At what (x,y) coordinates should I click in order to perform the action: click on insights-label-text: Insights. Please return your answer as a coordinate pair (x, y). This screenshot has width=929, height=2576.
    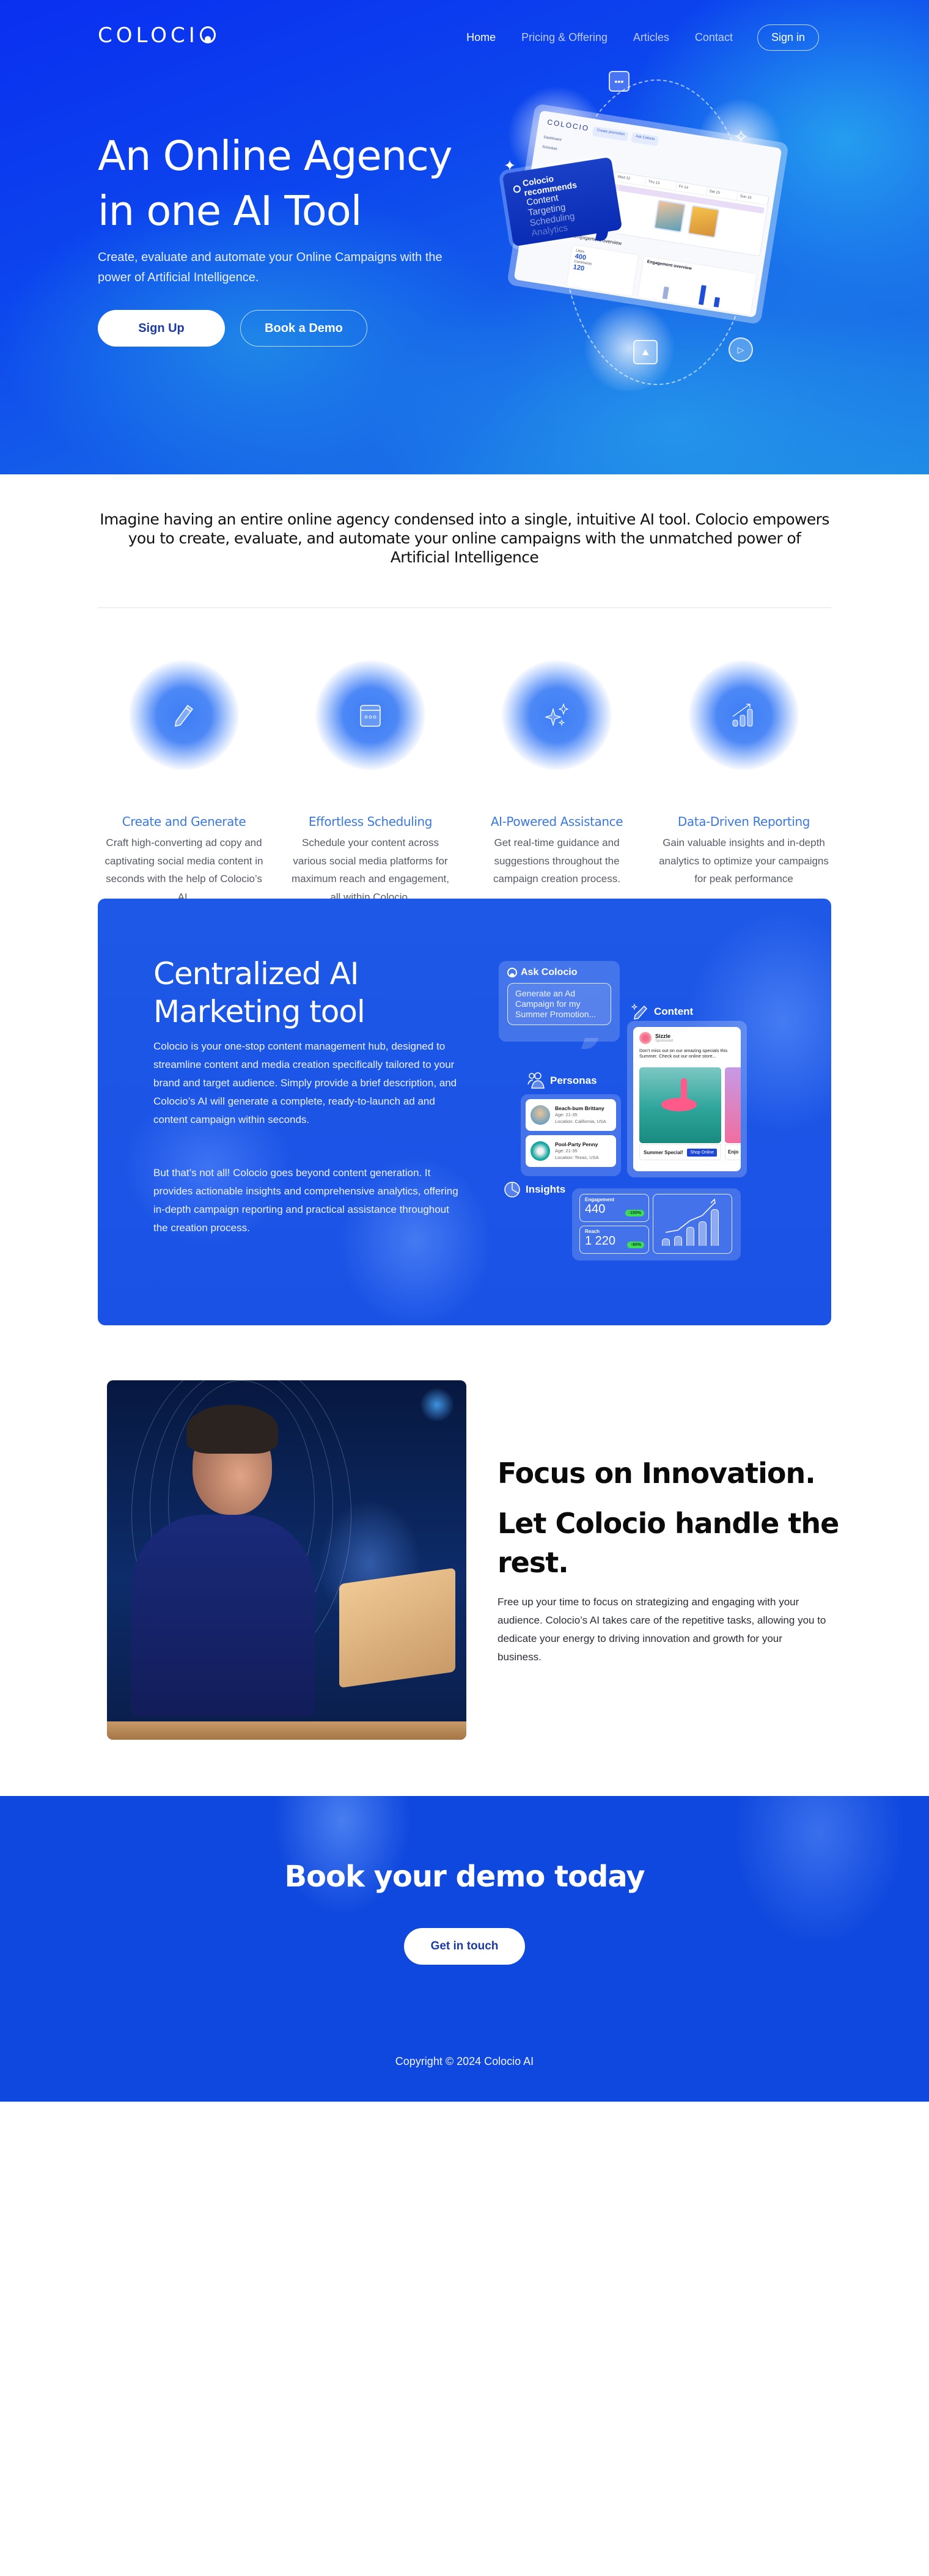
    Looking at the image, I should click on (546, 1189).